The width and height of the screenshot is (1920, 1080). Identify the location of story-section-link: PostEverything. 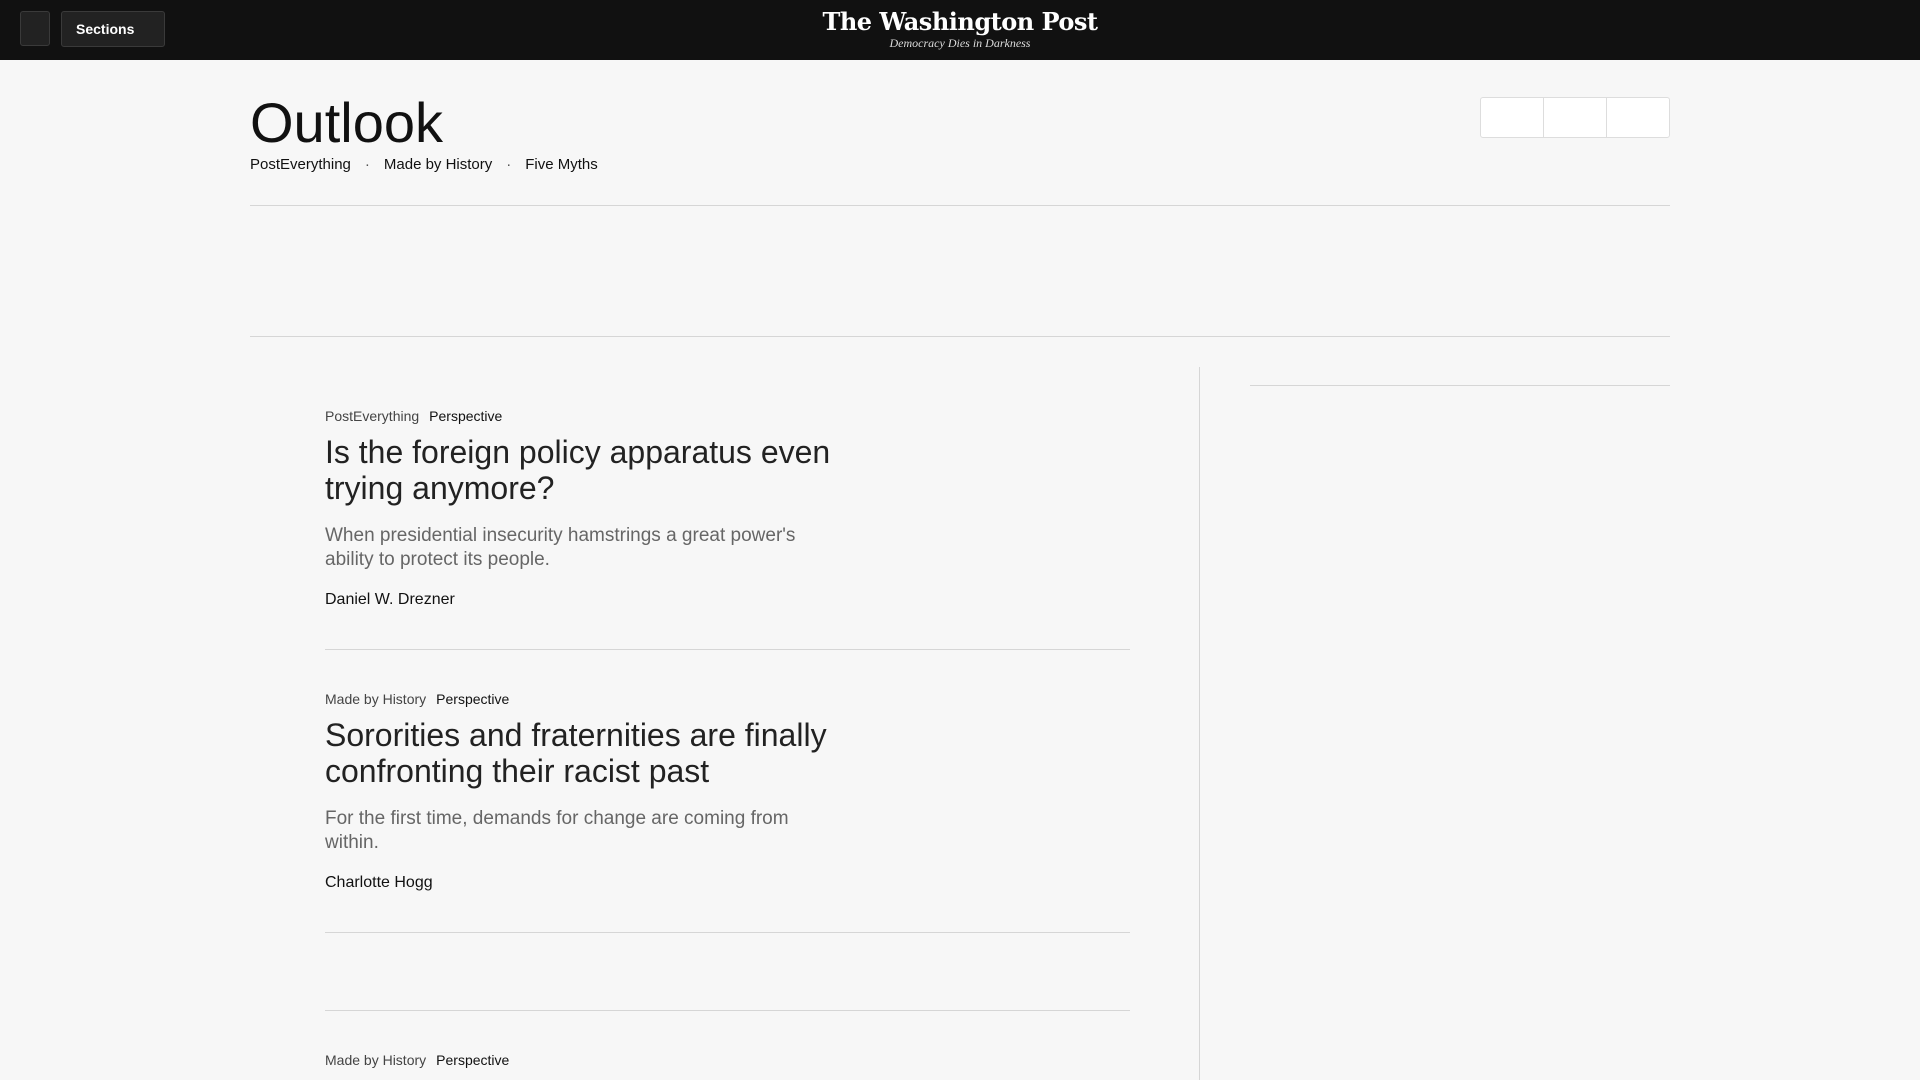
(372, 416).